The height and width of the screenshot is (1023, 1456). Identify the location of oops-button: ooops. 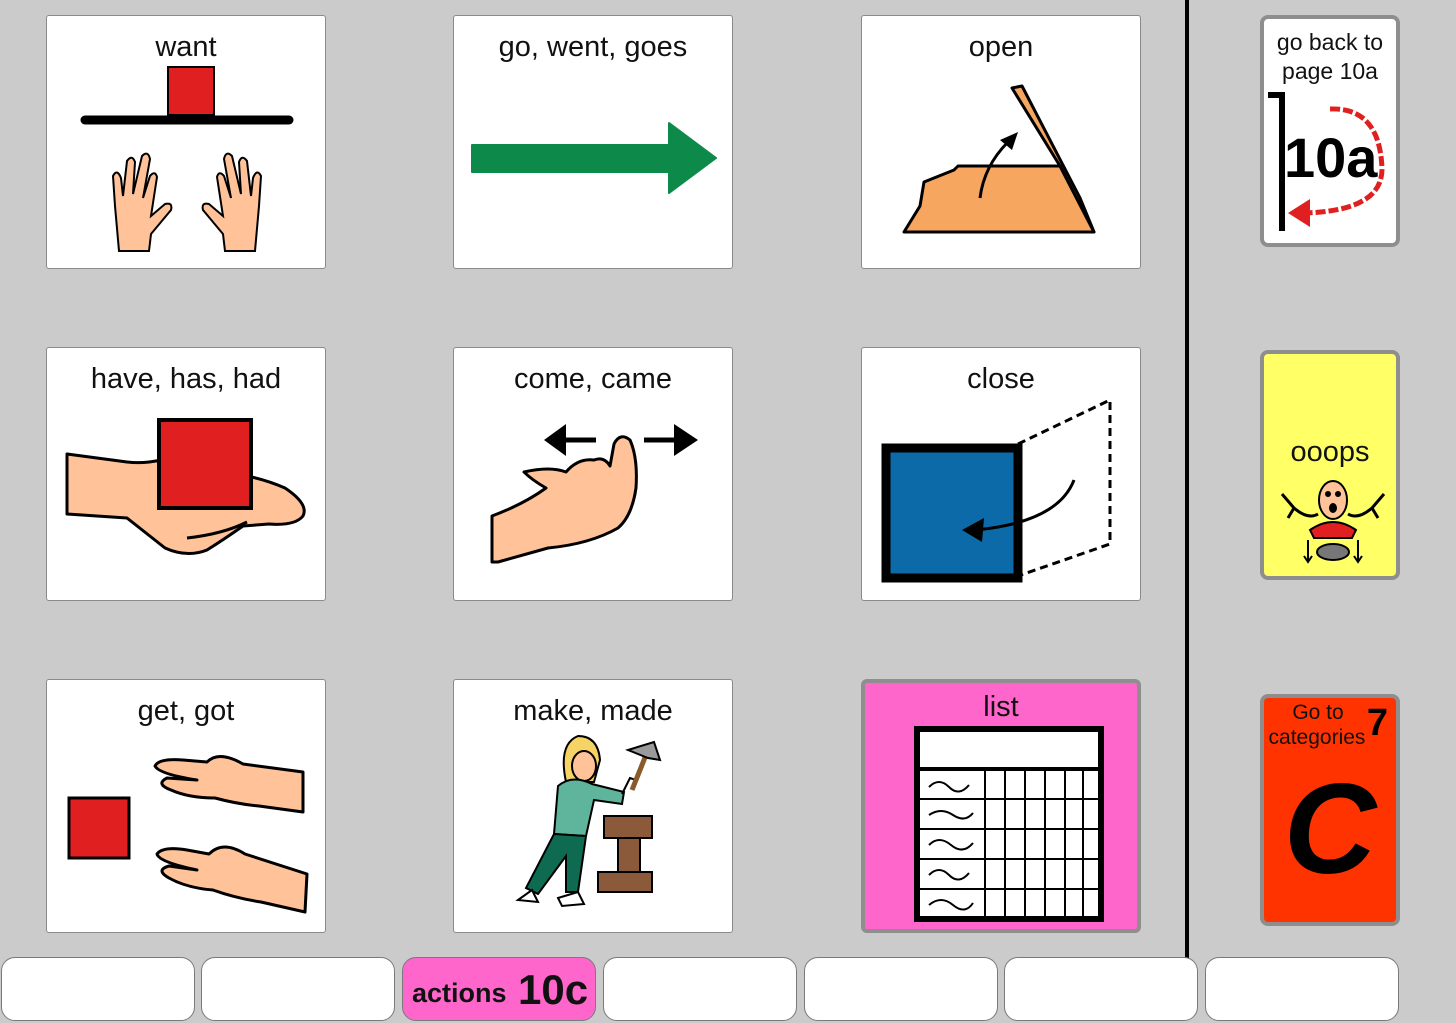
(1330, 465).